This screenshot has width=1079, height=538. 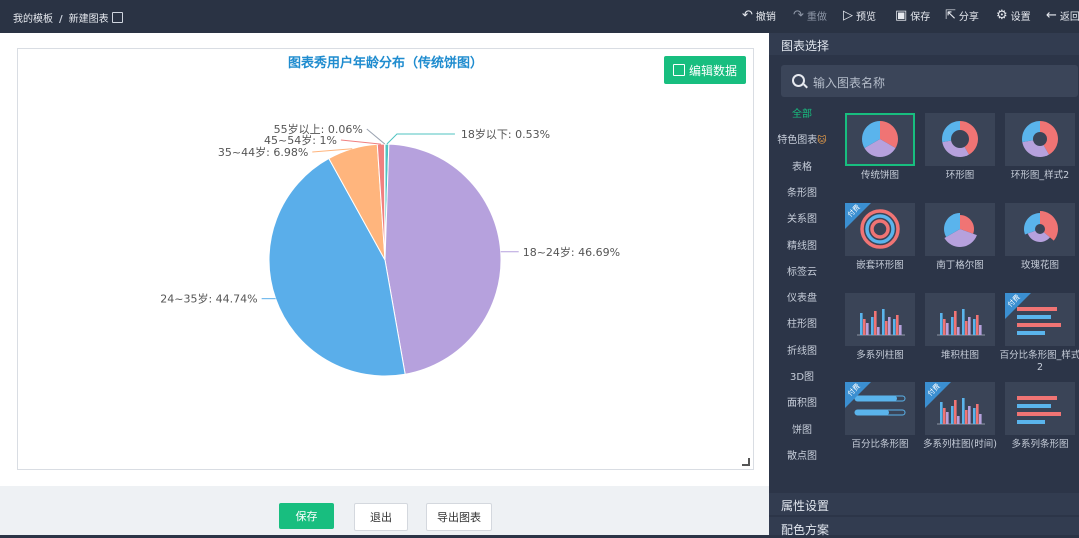 What do you see at coordinates (960, 176) in the screenshot?
I see `chart-type-label: 环形图` at bounding box center [960, 176].